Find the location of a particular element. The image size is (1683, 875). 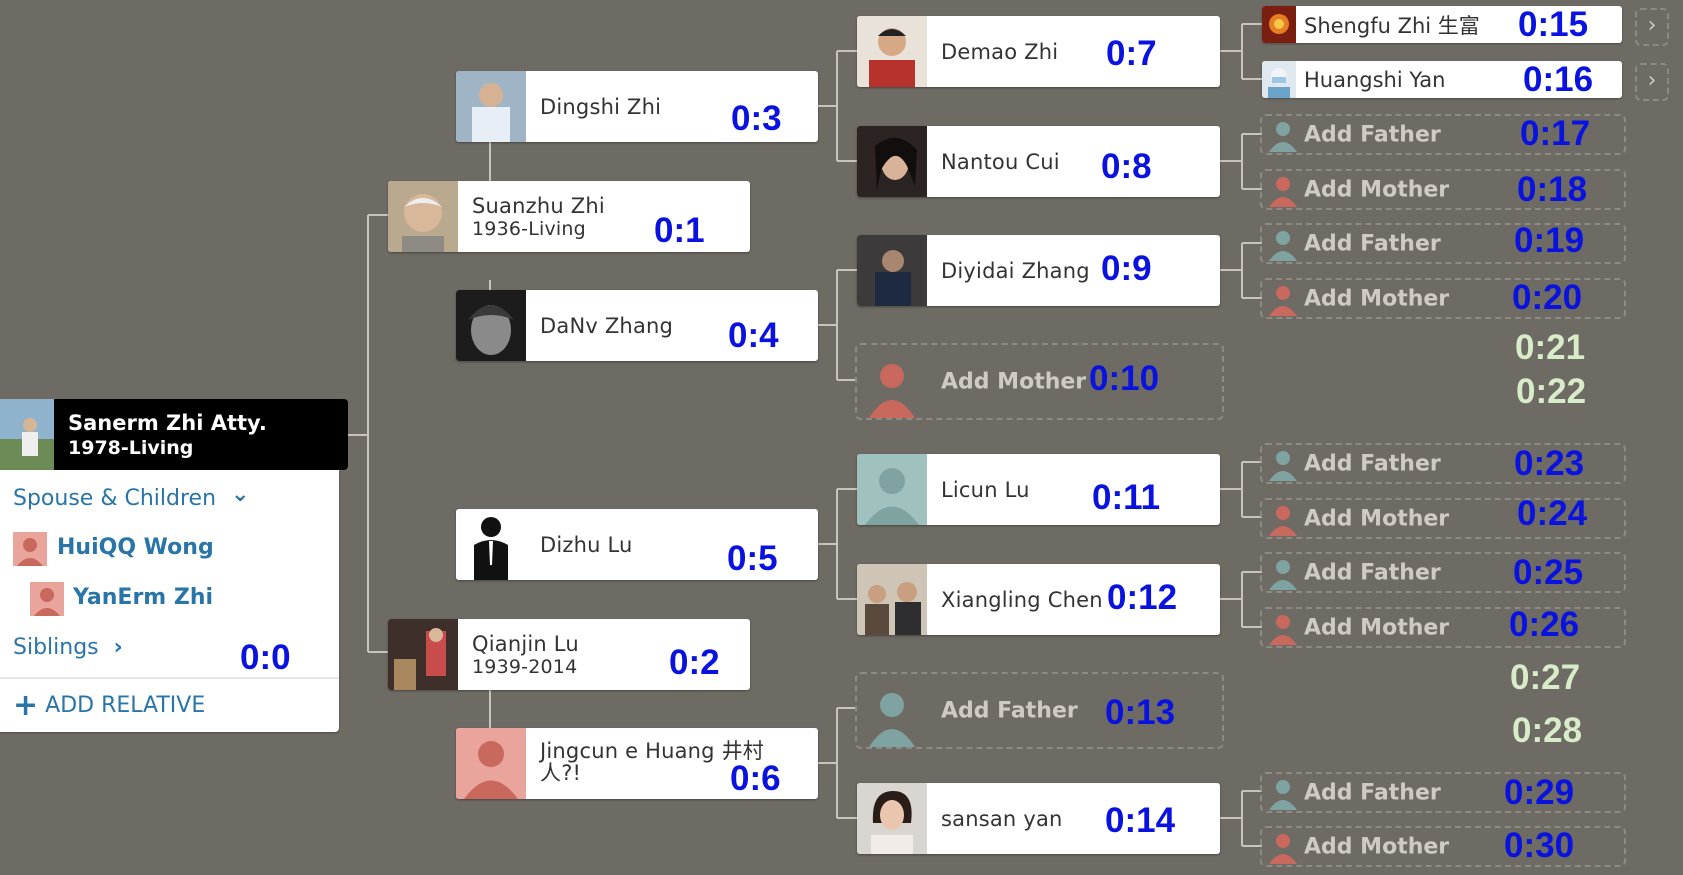

focus-person-name: Sanerm Zhi Atty. is located at coordinates (167, 423).